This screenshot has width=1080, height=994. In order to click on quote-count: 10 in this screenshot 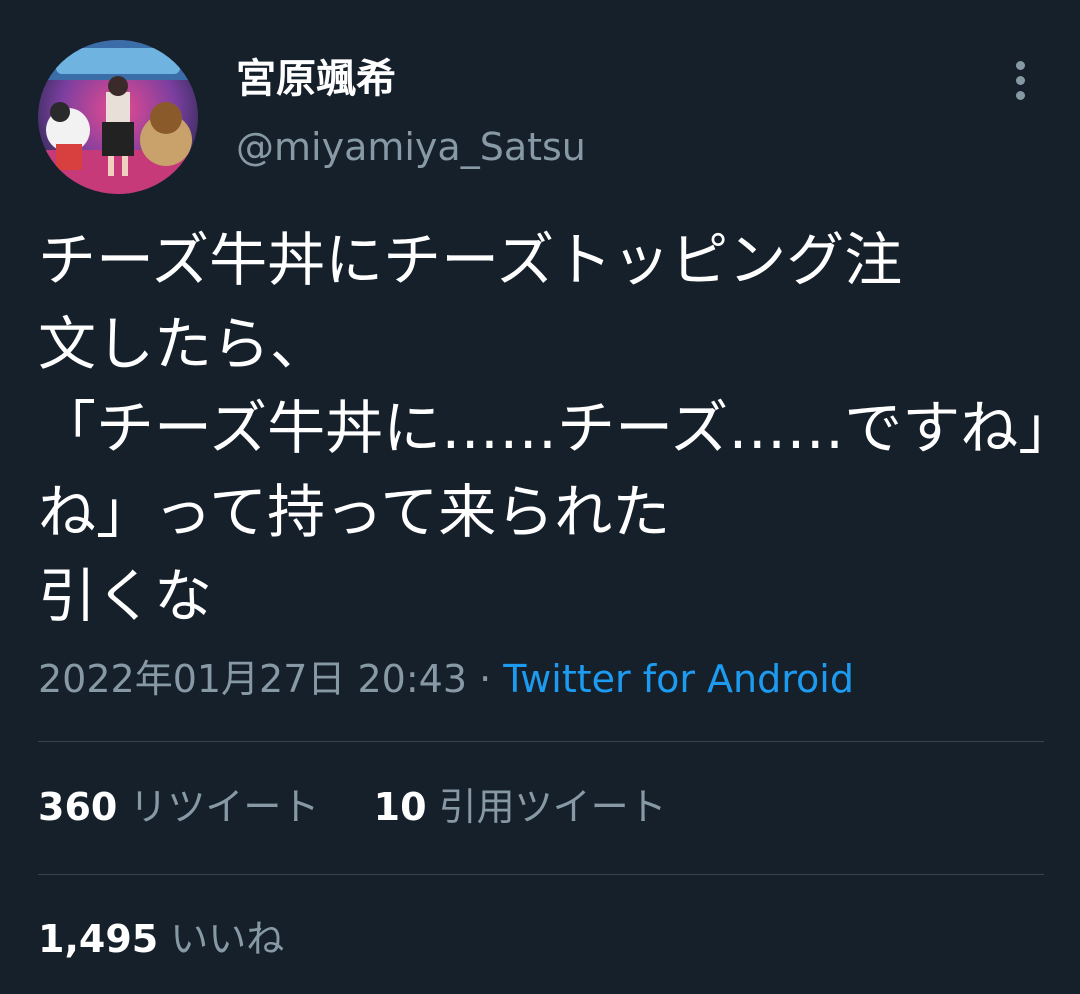, I will do `click(400, 807)`.